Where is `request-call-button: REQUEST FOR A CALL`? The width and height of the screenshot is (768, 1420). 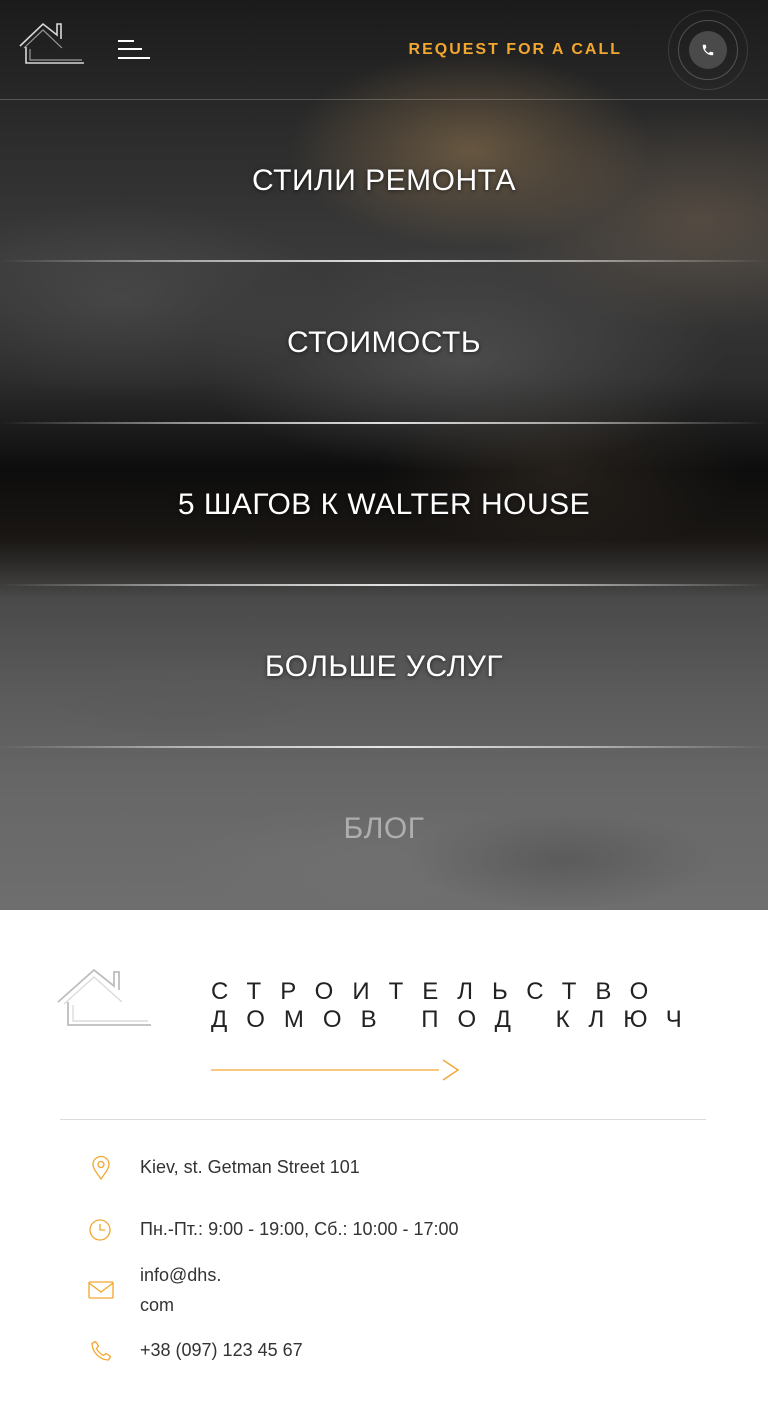 request-call-button: REQUEST FOR A CALL is located at coordinates (515, 50).